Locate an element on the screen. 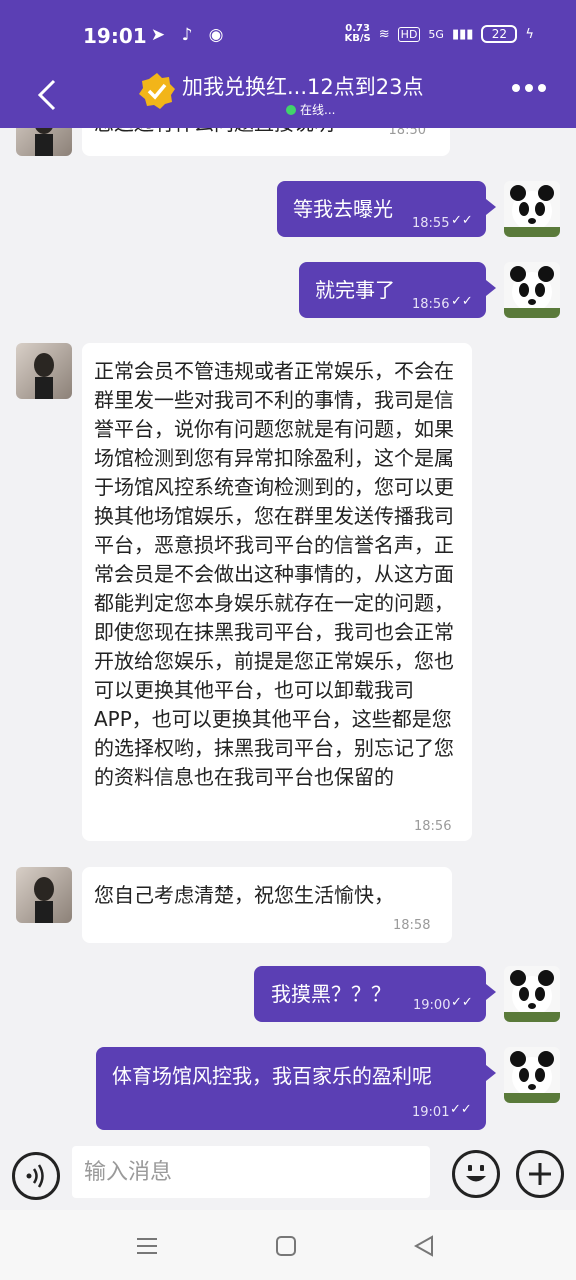  message-time: 18:55 is located at coordinates (431, 223).